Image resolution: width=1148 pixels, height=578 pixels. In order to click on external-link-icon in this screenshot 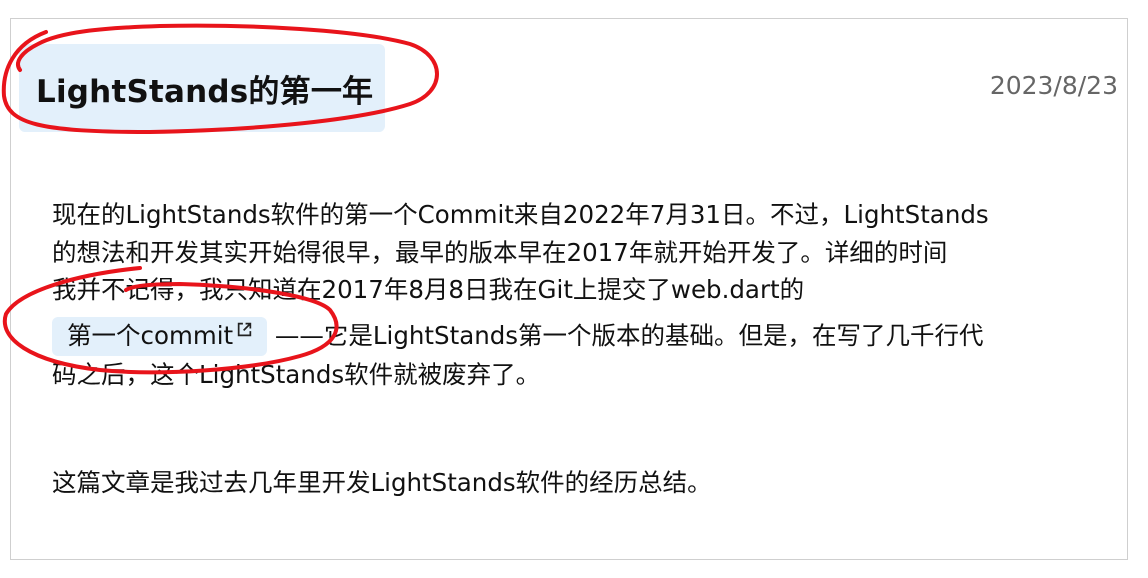, I will do `click(244, 329)`.